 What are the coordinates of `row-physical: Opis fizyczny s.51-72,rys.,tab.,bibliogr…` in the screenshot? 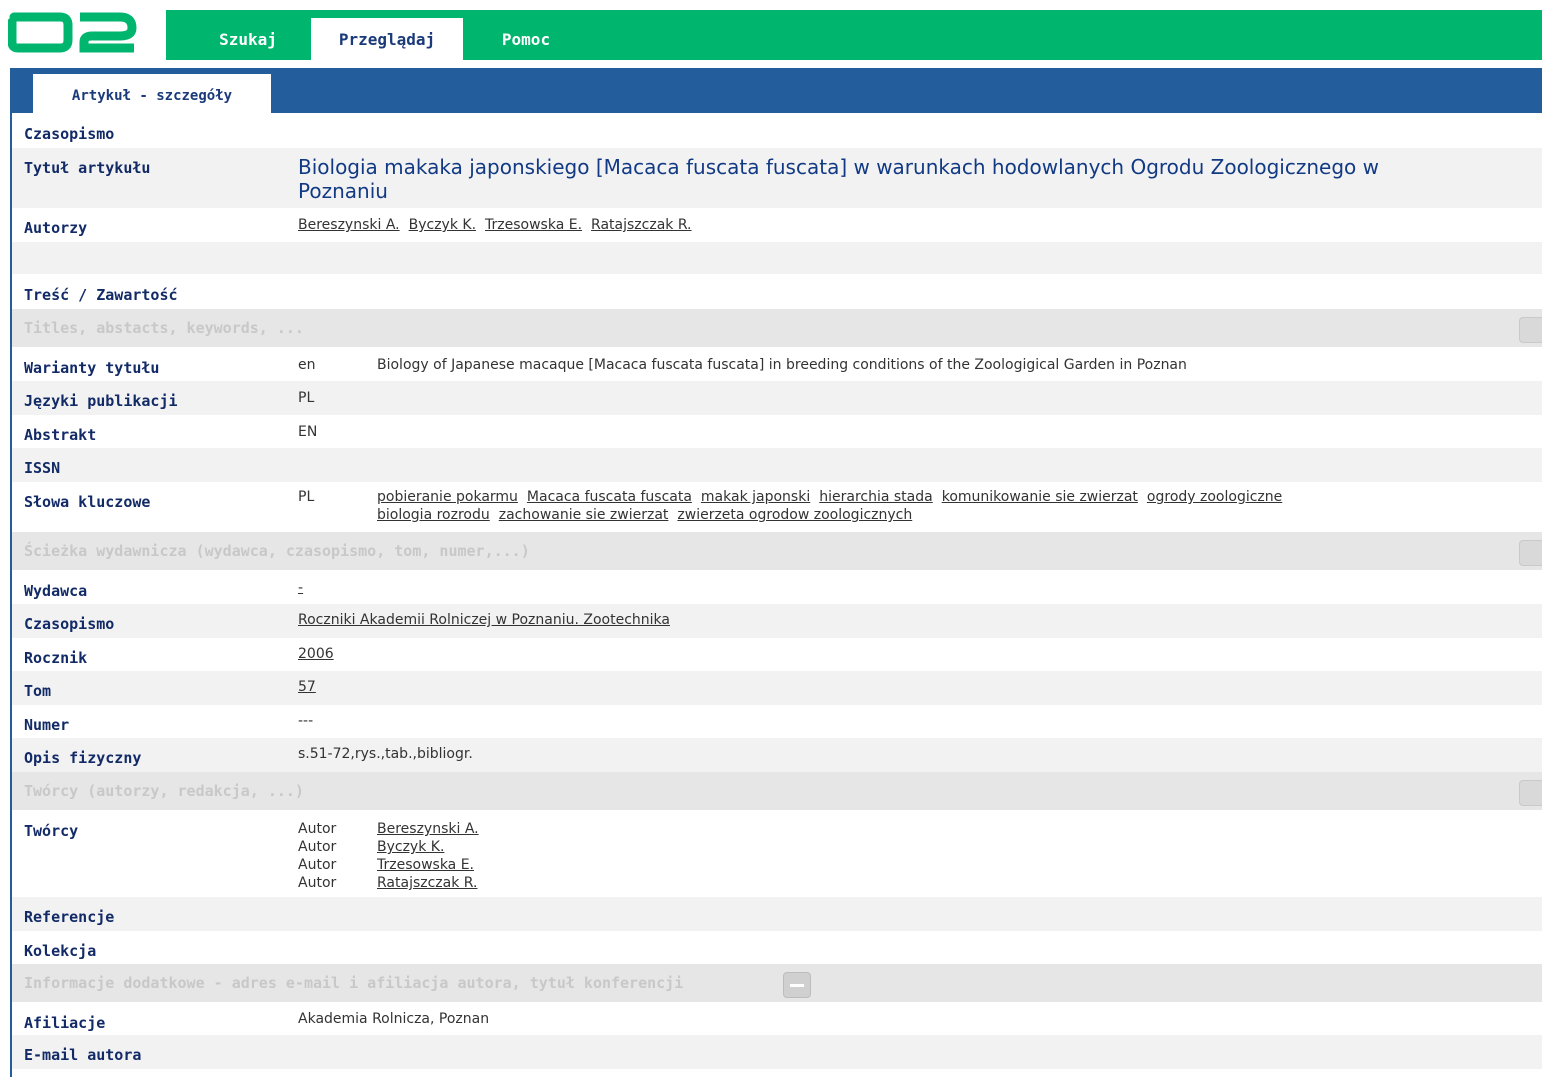 It's located at (777, 755).